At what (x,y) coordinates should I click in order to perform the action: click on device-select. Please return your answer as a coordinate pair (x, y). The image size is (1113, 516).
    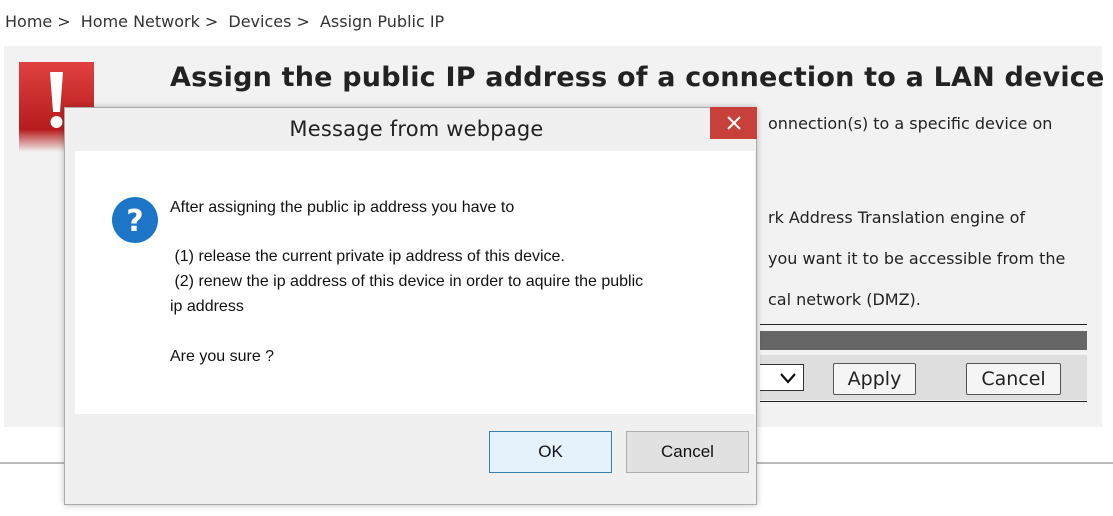
    Looking at the image, I should click on (782, 377).